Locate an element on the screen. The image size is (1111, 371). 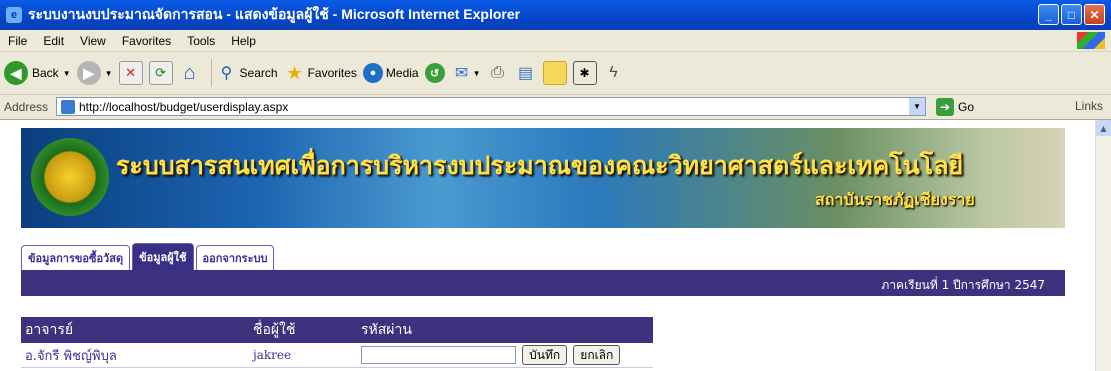
password-cell: บันทึก ยกเลิก is located at coordinates (505, 355).